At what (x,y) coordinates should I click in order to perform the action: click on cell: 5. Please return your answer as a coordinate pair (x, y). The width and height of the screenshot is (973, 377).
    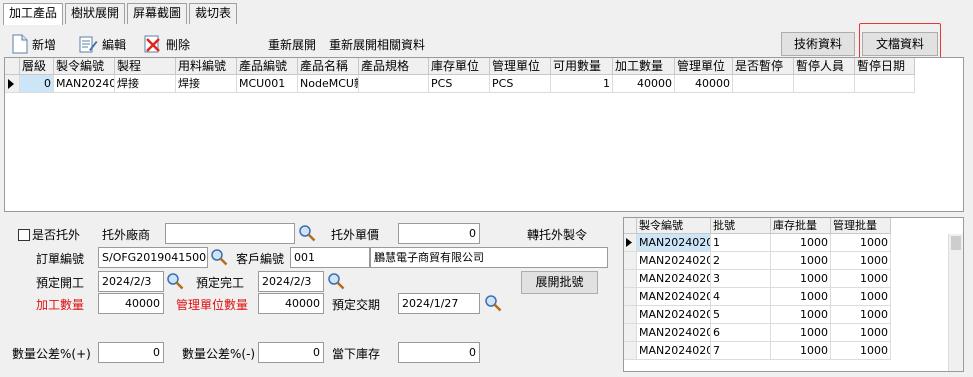
    Looking at the image, I should click on (741, 315).